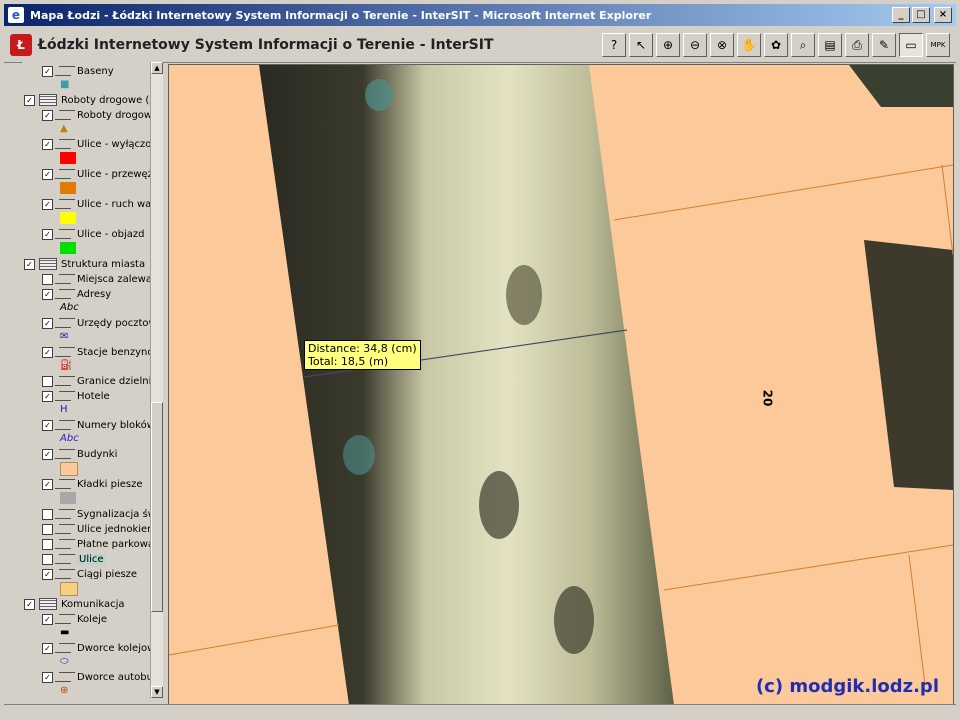 The width and height of the screenshot is (960, 720). Describe the element at coordinates (921, 15) in the screenshot. I see `maximize-button: □` at that location.